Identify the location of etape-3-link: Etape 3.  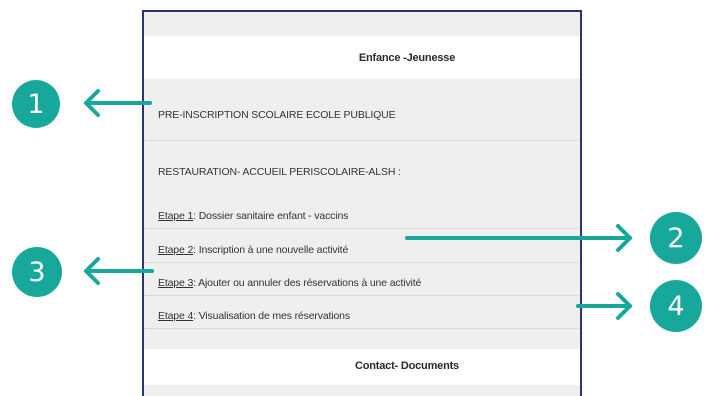
(175, 283).